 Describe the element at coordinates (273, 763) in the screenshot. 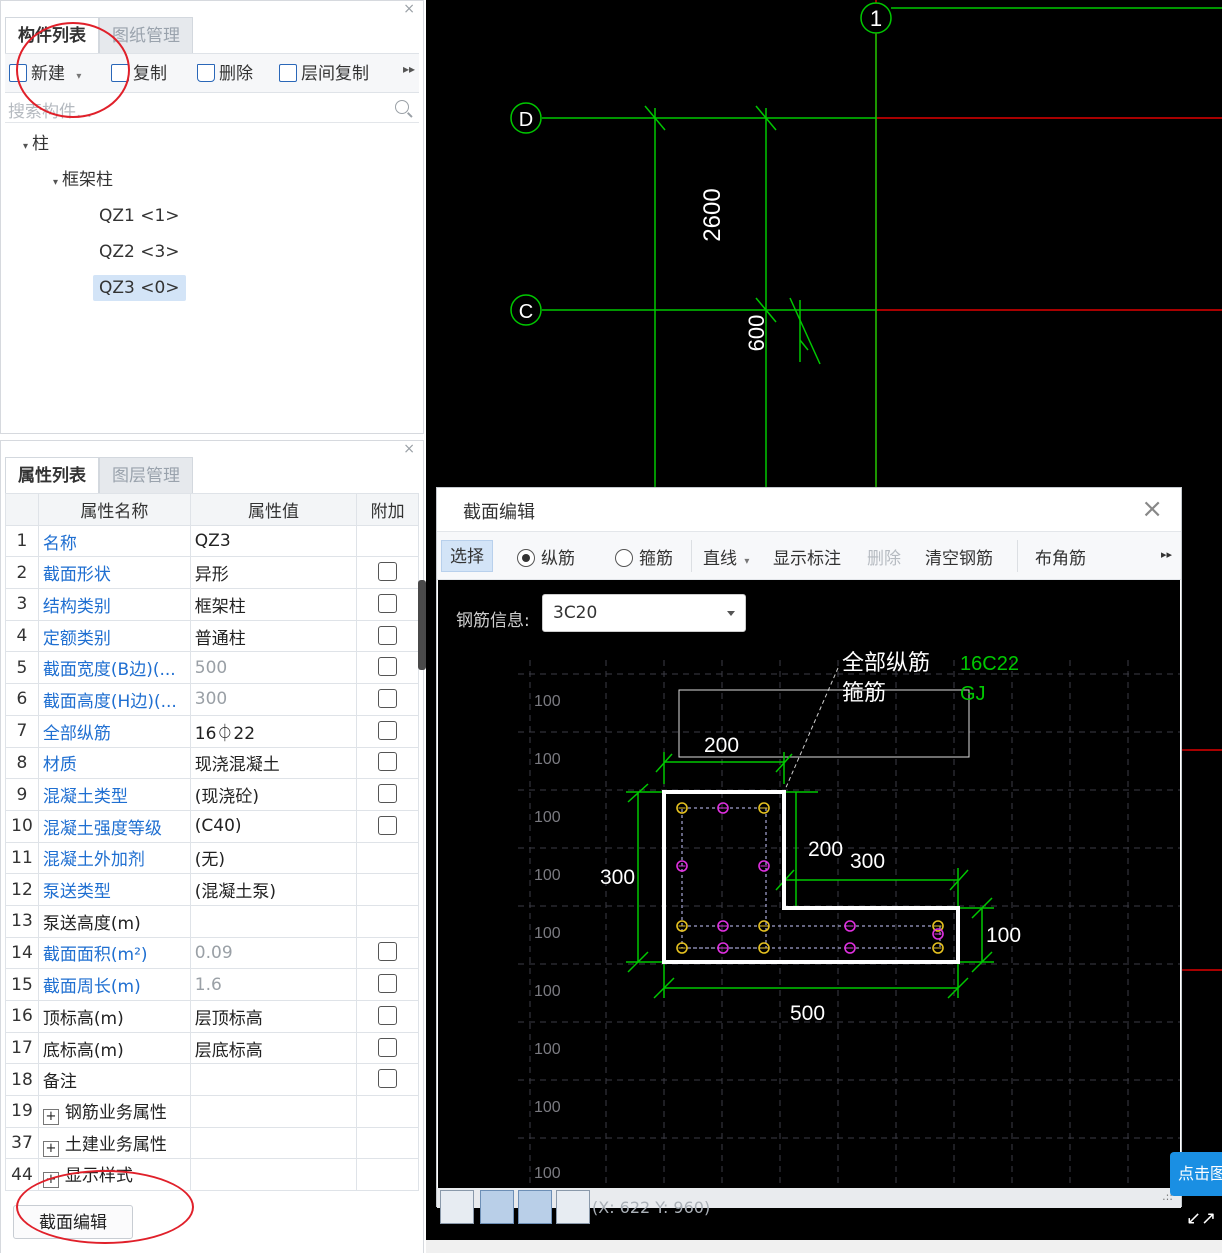

I see `property-value: 现浇混凝土` at that location.